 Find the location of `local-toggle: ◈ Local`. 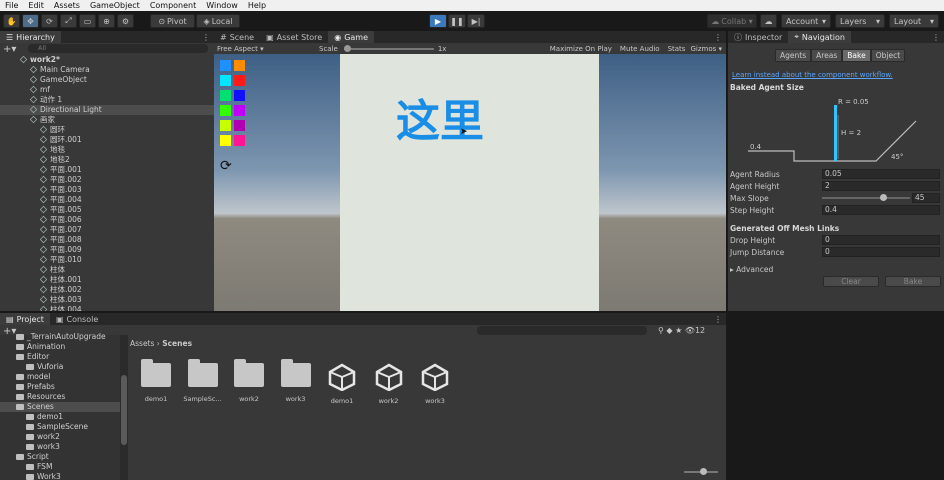

local-toggle: ◈ Local is located at coordinates (218, 21).